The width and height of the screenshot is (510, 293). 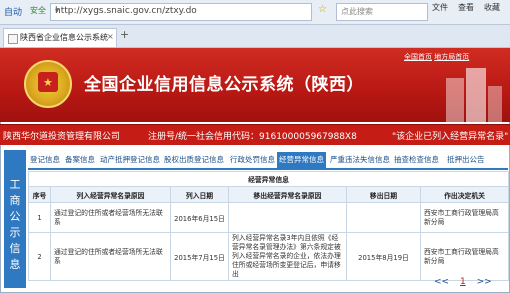 I want to click on national-emblem-icon: ★, so click(x=48, y=84).